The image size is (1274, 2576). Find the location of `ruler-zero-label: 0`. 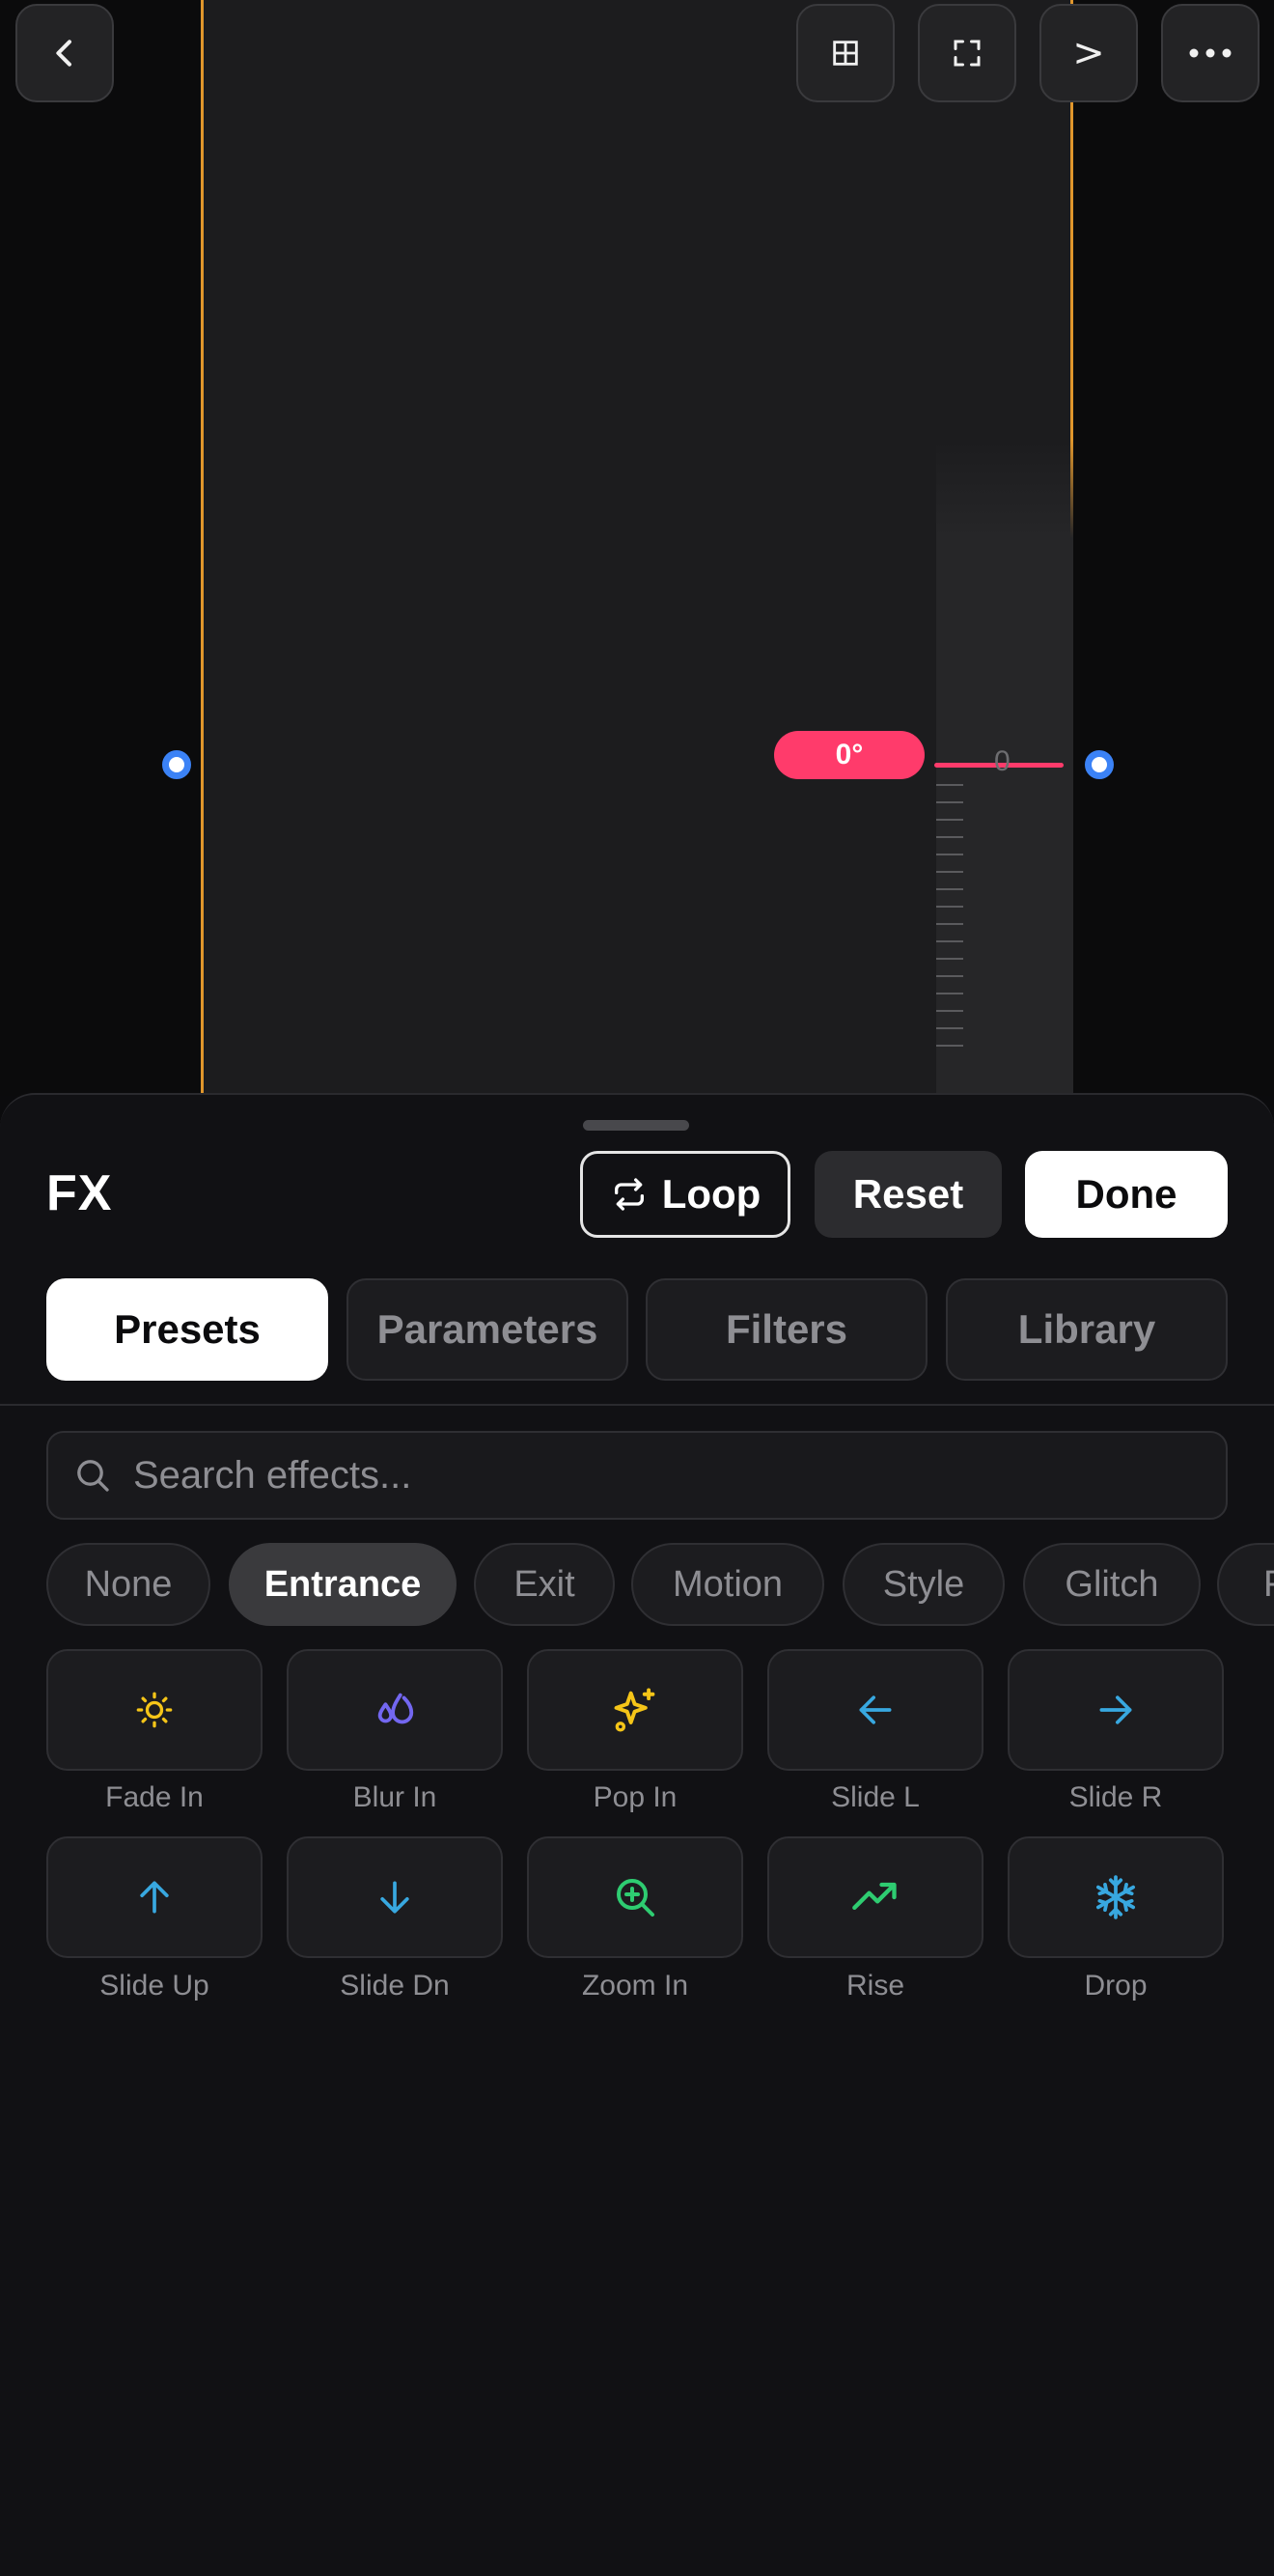

ruler-zero-label: 0 is located at coordinates (1002, 761).